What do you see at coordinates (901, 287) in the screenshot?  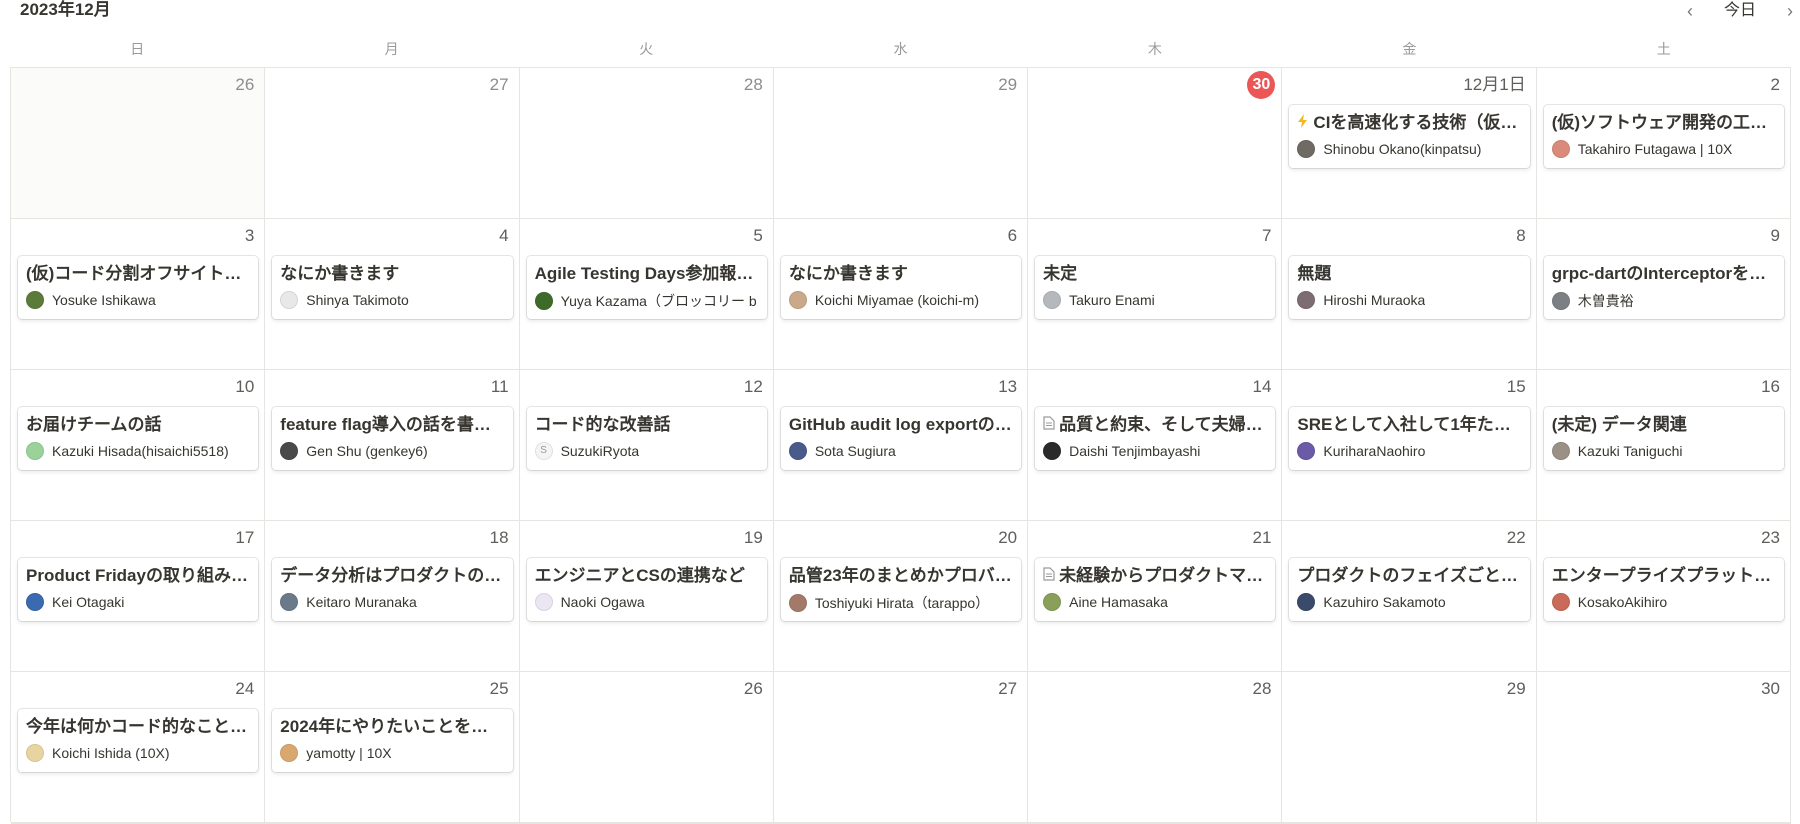 I see `event-card: なにか書きます Koichi Miyamae (koichi-m)` at bounding box center [901, 287].